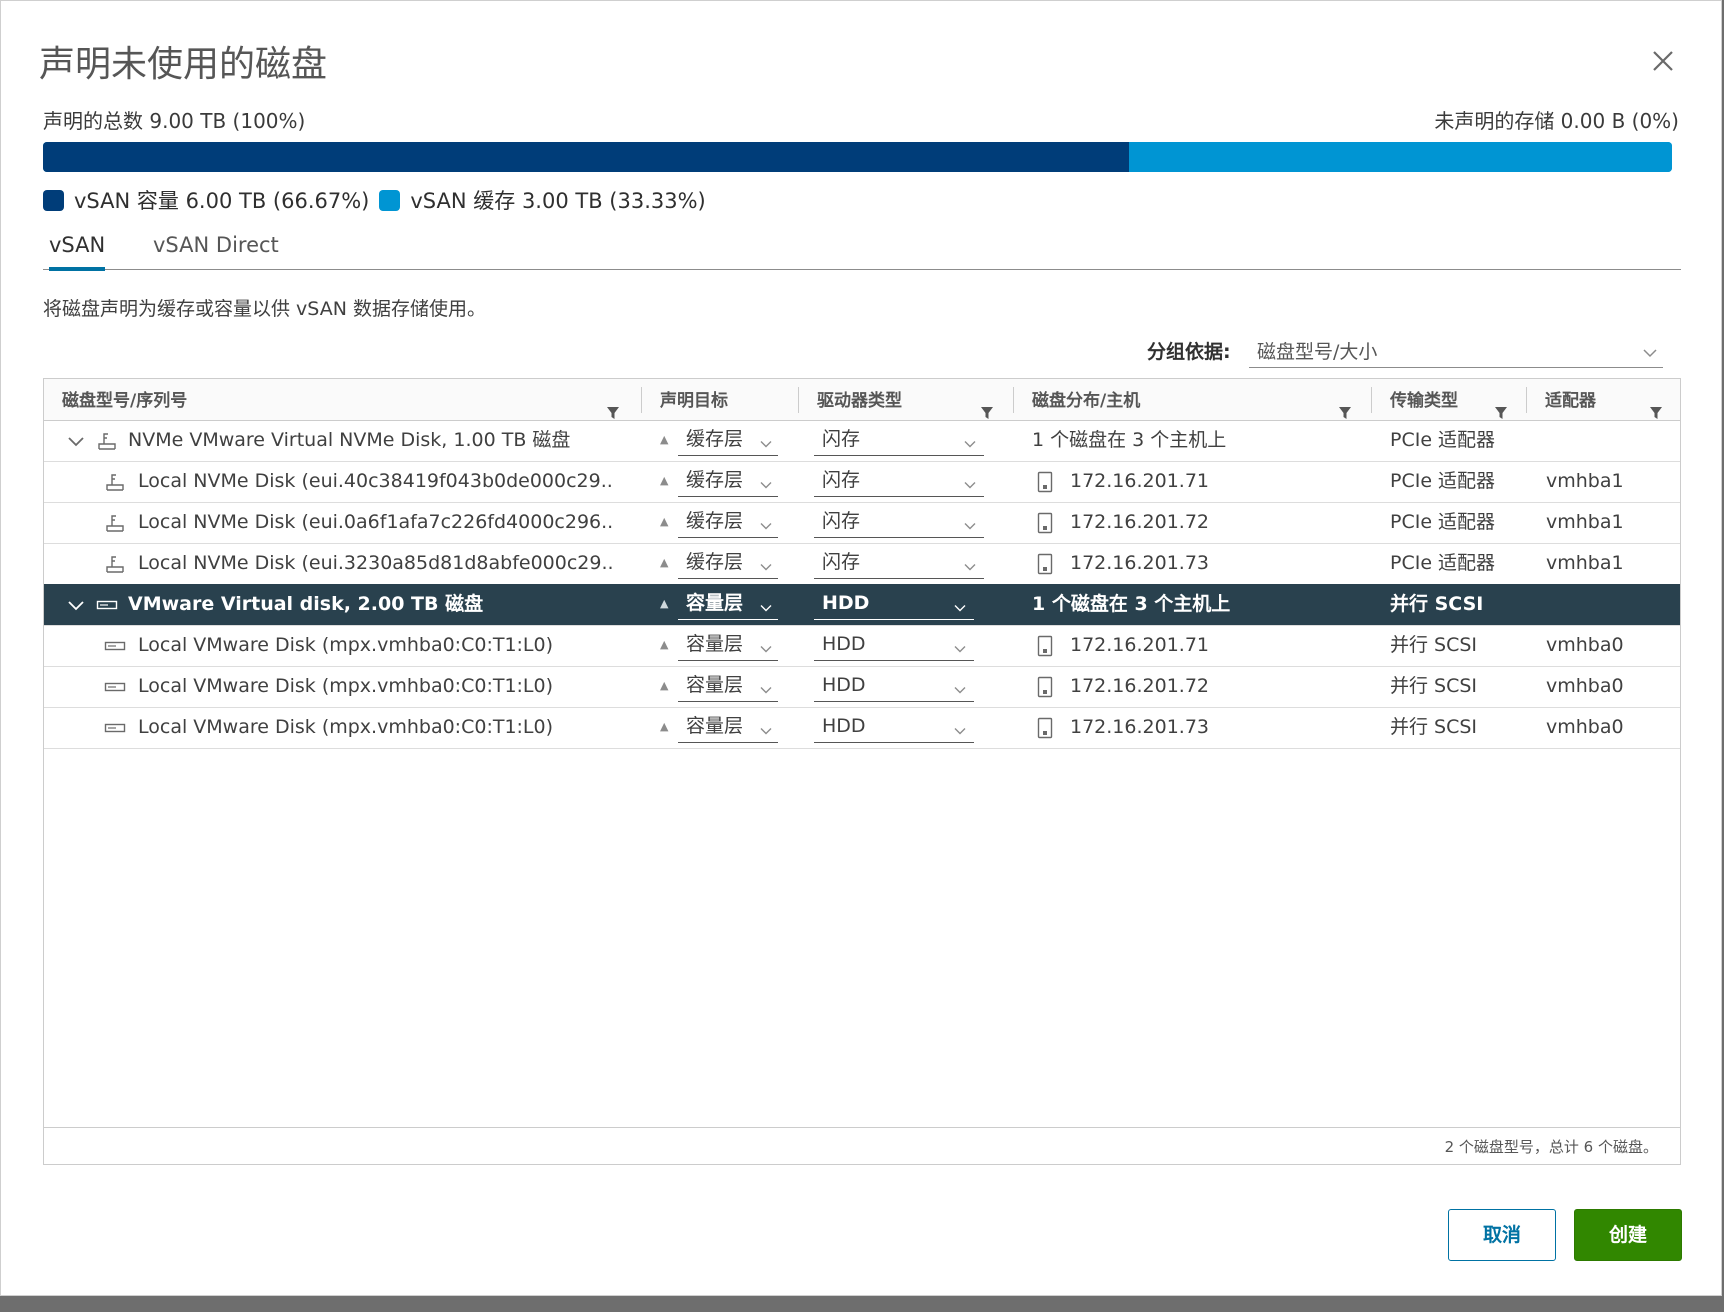 This screenshot has height=1312, width=1724. What do you see at coordinates (174, 121) in the screenshot?
I see `claimed-total-text: 声明的总数 9.00 TB (100%)` at bounding box center [174, 121].